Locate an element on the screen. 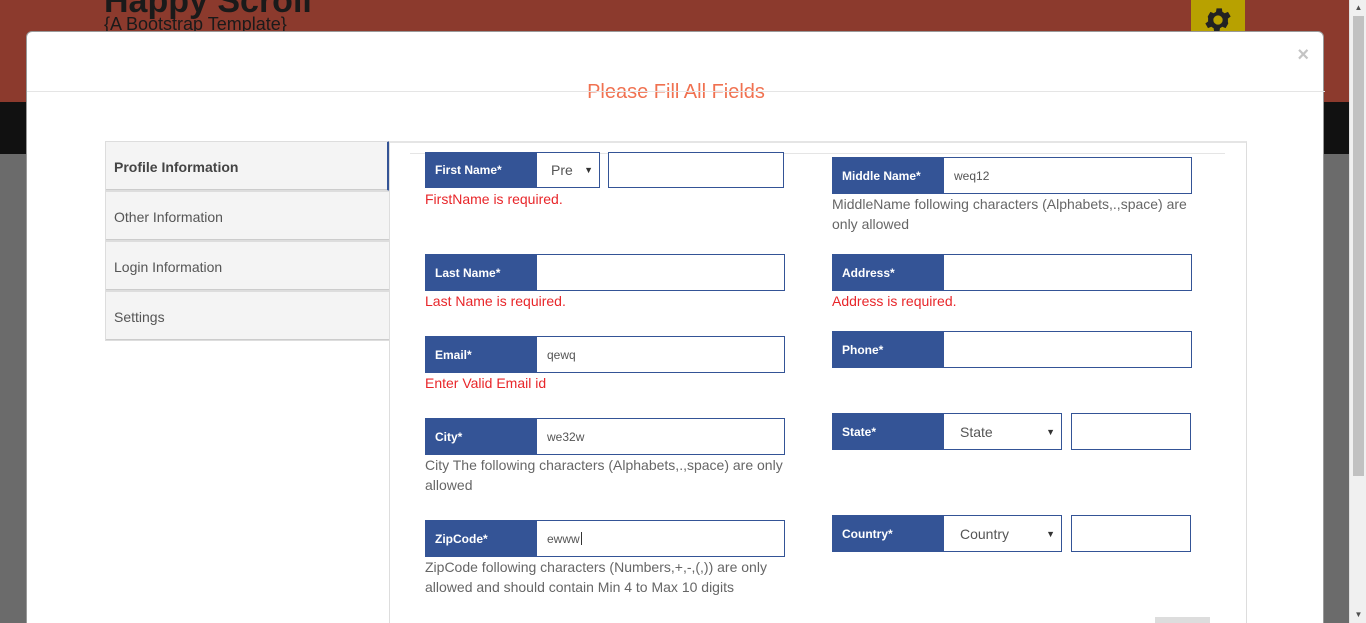 This screenshot has width=1366, height=623. state-group: State* State ▼ is located at coordinates (947, 431).